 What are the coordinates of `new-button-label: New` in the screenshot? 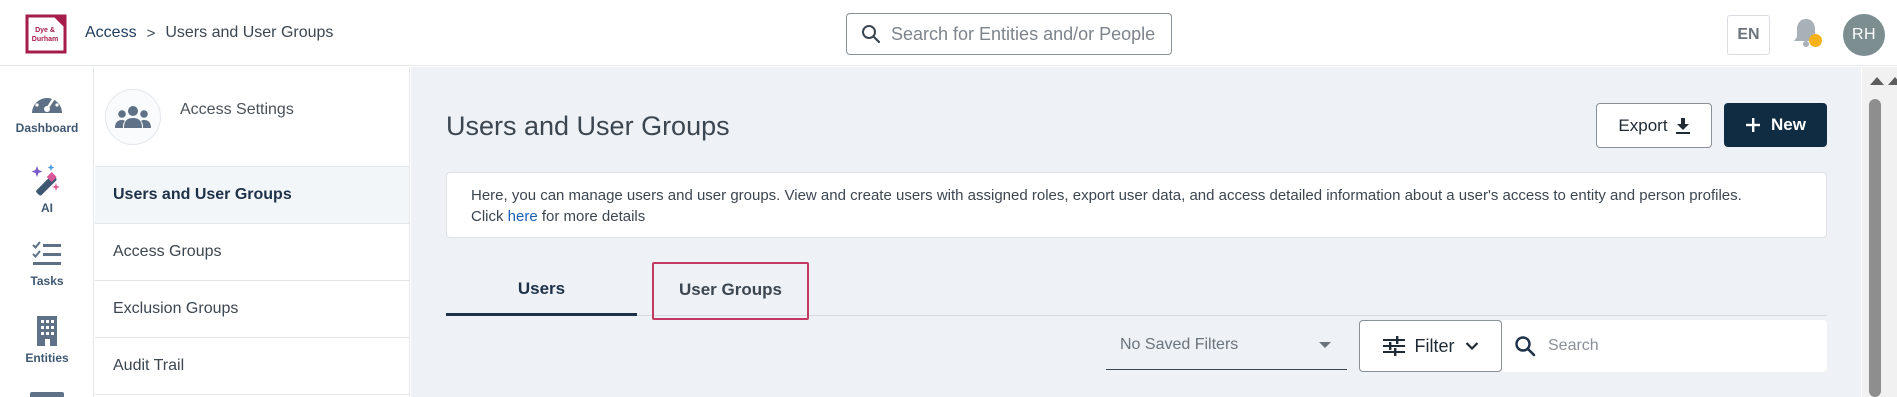 It's located at (1788, 124).